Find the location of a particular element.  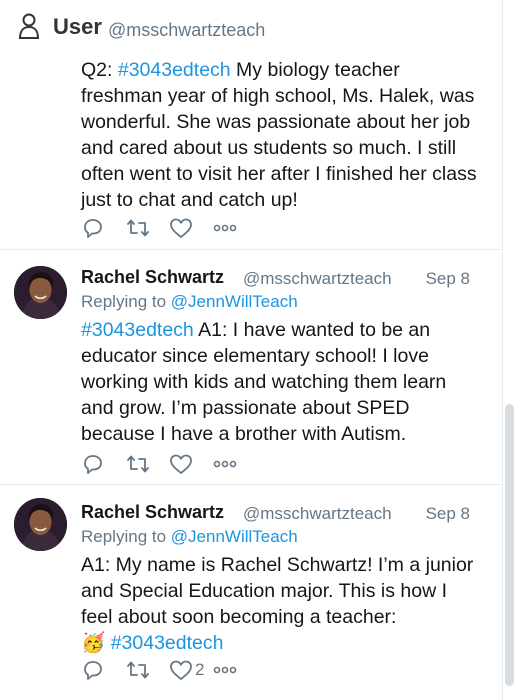

tweet-actions: 2 is located at coordinates (169, 670).